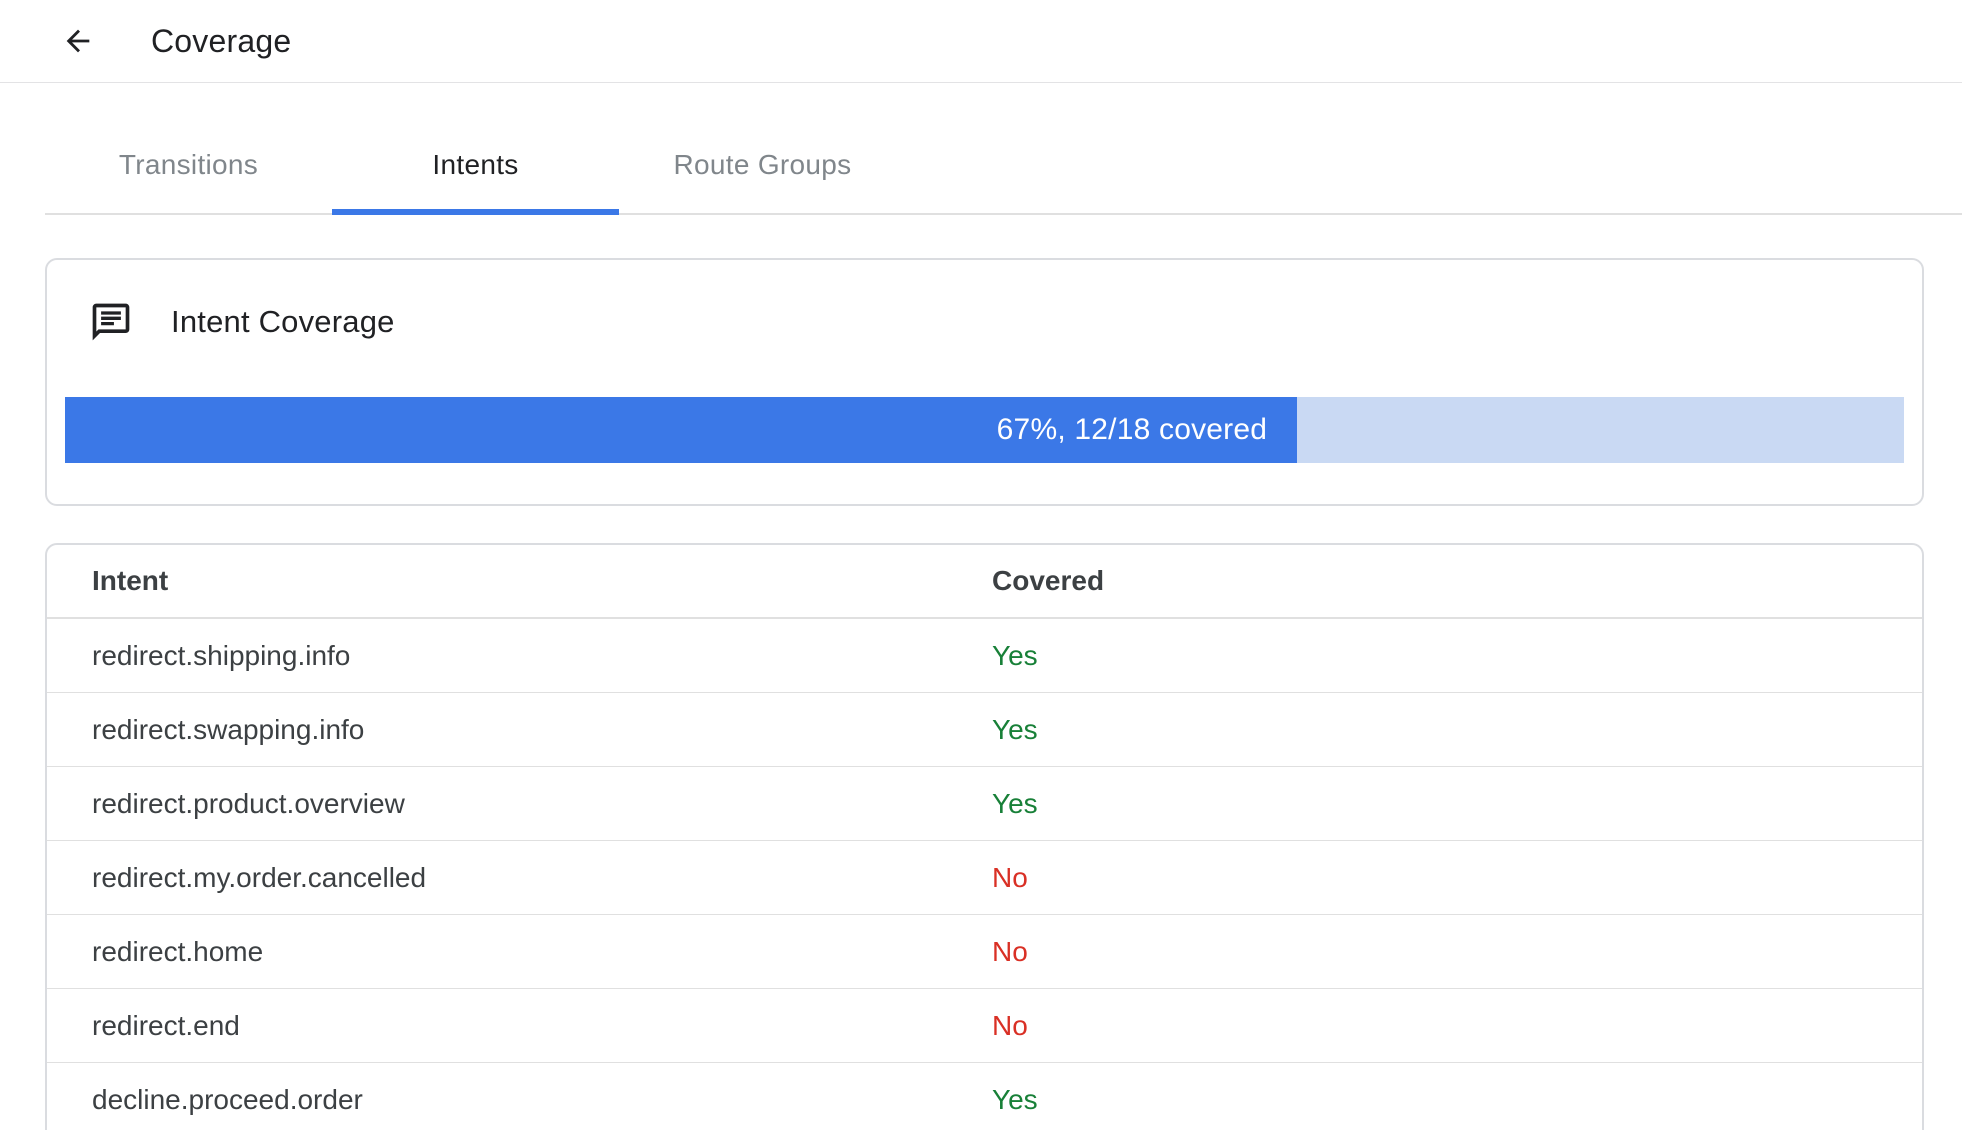  Describe the element at coordinates (221, 655) in the screenshot. I see `intent-cell: redirect.shipping.info` at that location.